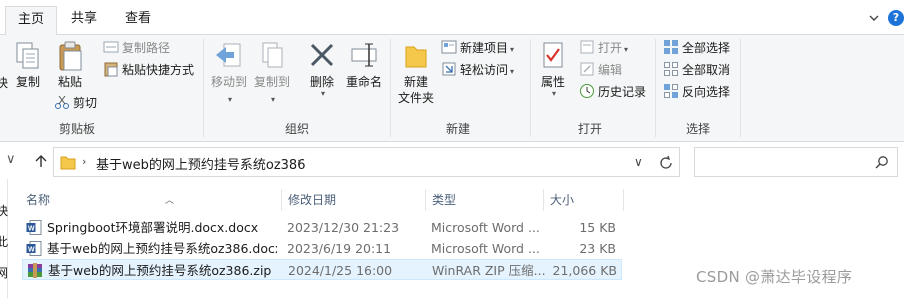 The image size is (904, 298). I want to click on open-button: 打开 ▾, so click(603, 48).